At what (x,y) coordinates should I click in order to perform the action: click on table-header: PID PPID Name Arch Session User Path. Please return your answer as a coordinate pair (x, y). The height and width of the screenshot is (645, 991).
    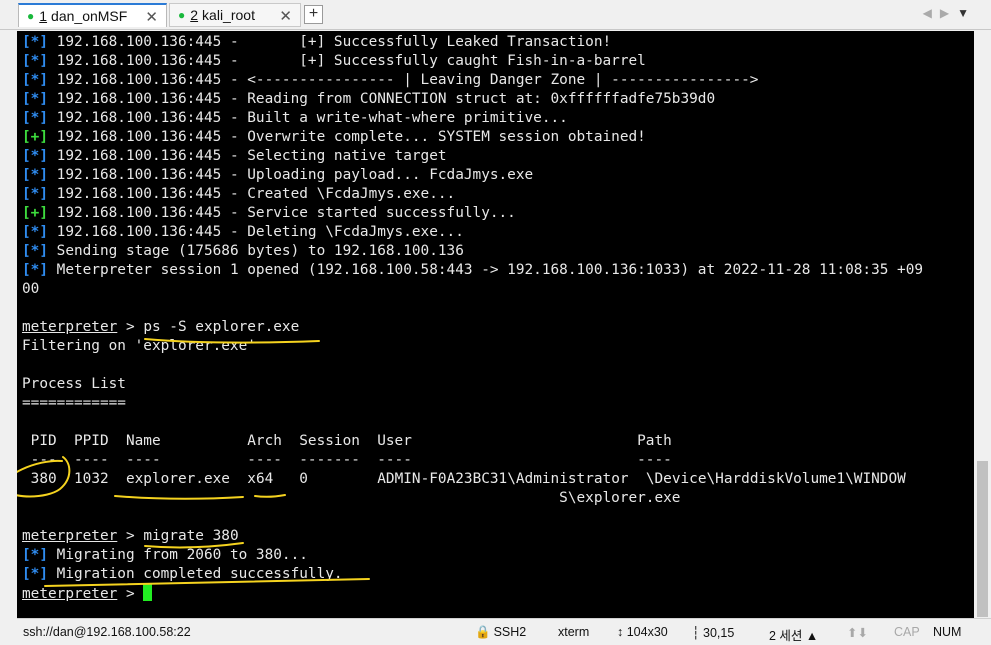
    Looking at the image, I should click on (347, 441).